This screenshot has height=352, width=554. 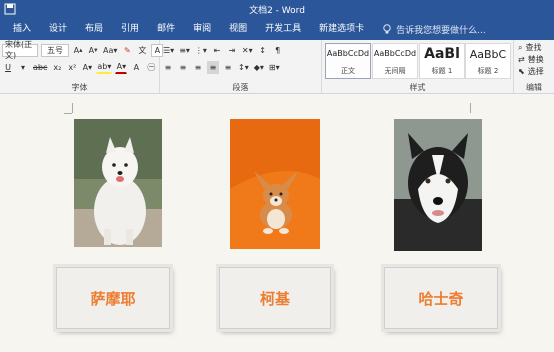 What do you see at coordinates (79, 87) in the screenshot?
I see `font-group-label: 字体` at bounding box center [79, 87].